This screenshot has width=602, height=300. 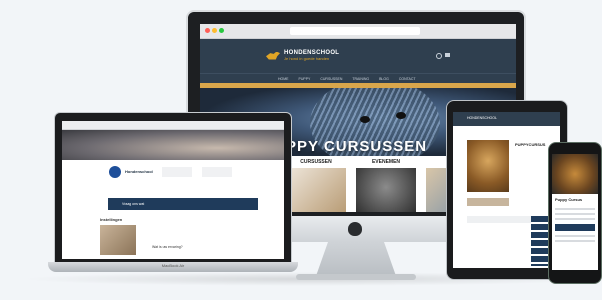 I want to click on buy-button, so click(x=575, y=227).